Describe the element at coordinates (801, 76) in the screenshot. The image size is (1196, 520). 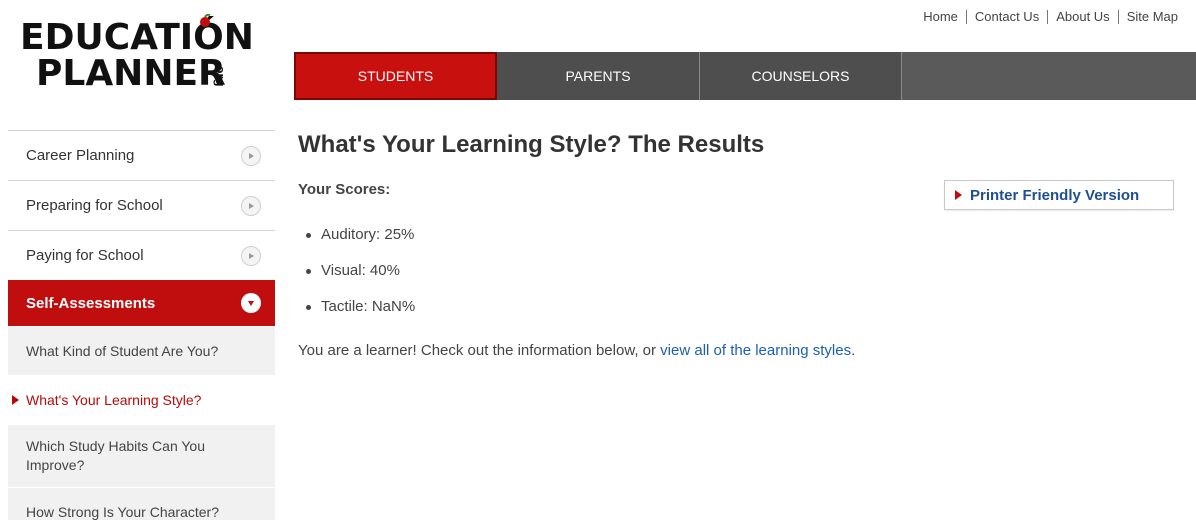
I see `tab-counselors: COUNSELORS` at that location.